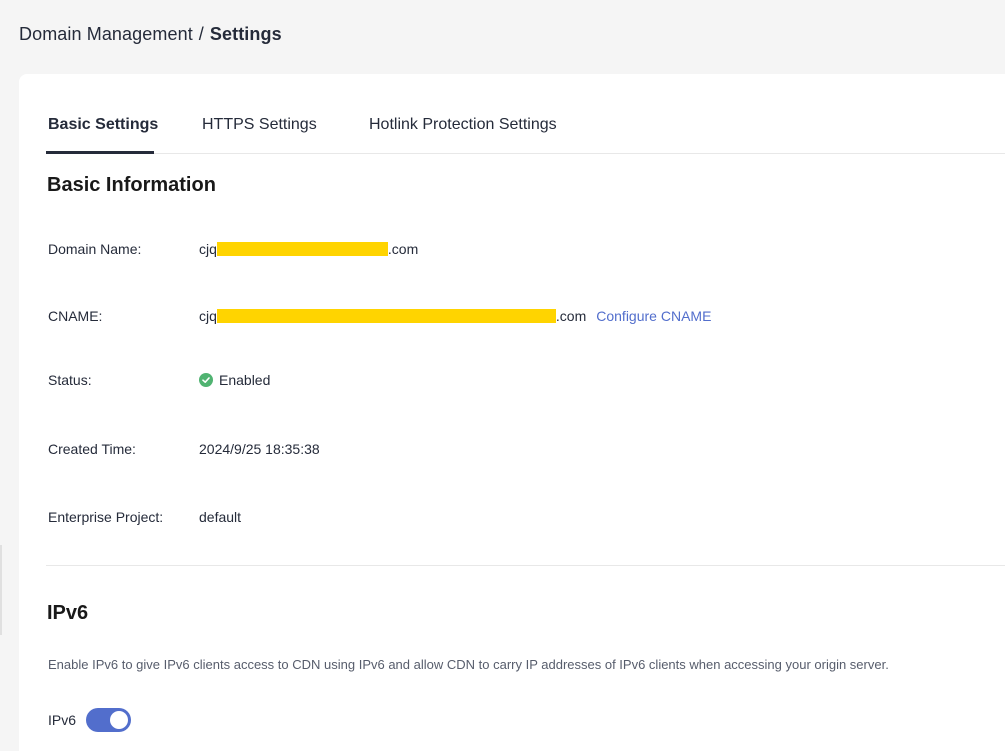  Describe the element at coordinates (62, 720) in the screenshot. I see `ipv6-toggle-label: IPv6` at that location.